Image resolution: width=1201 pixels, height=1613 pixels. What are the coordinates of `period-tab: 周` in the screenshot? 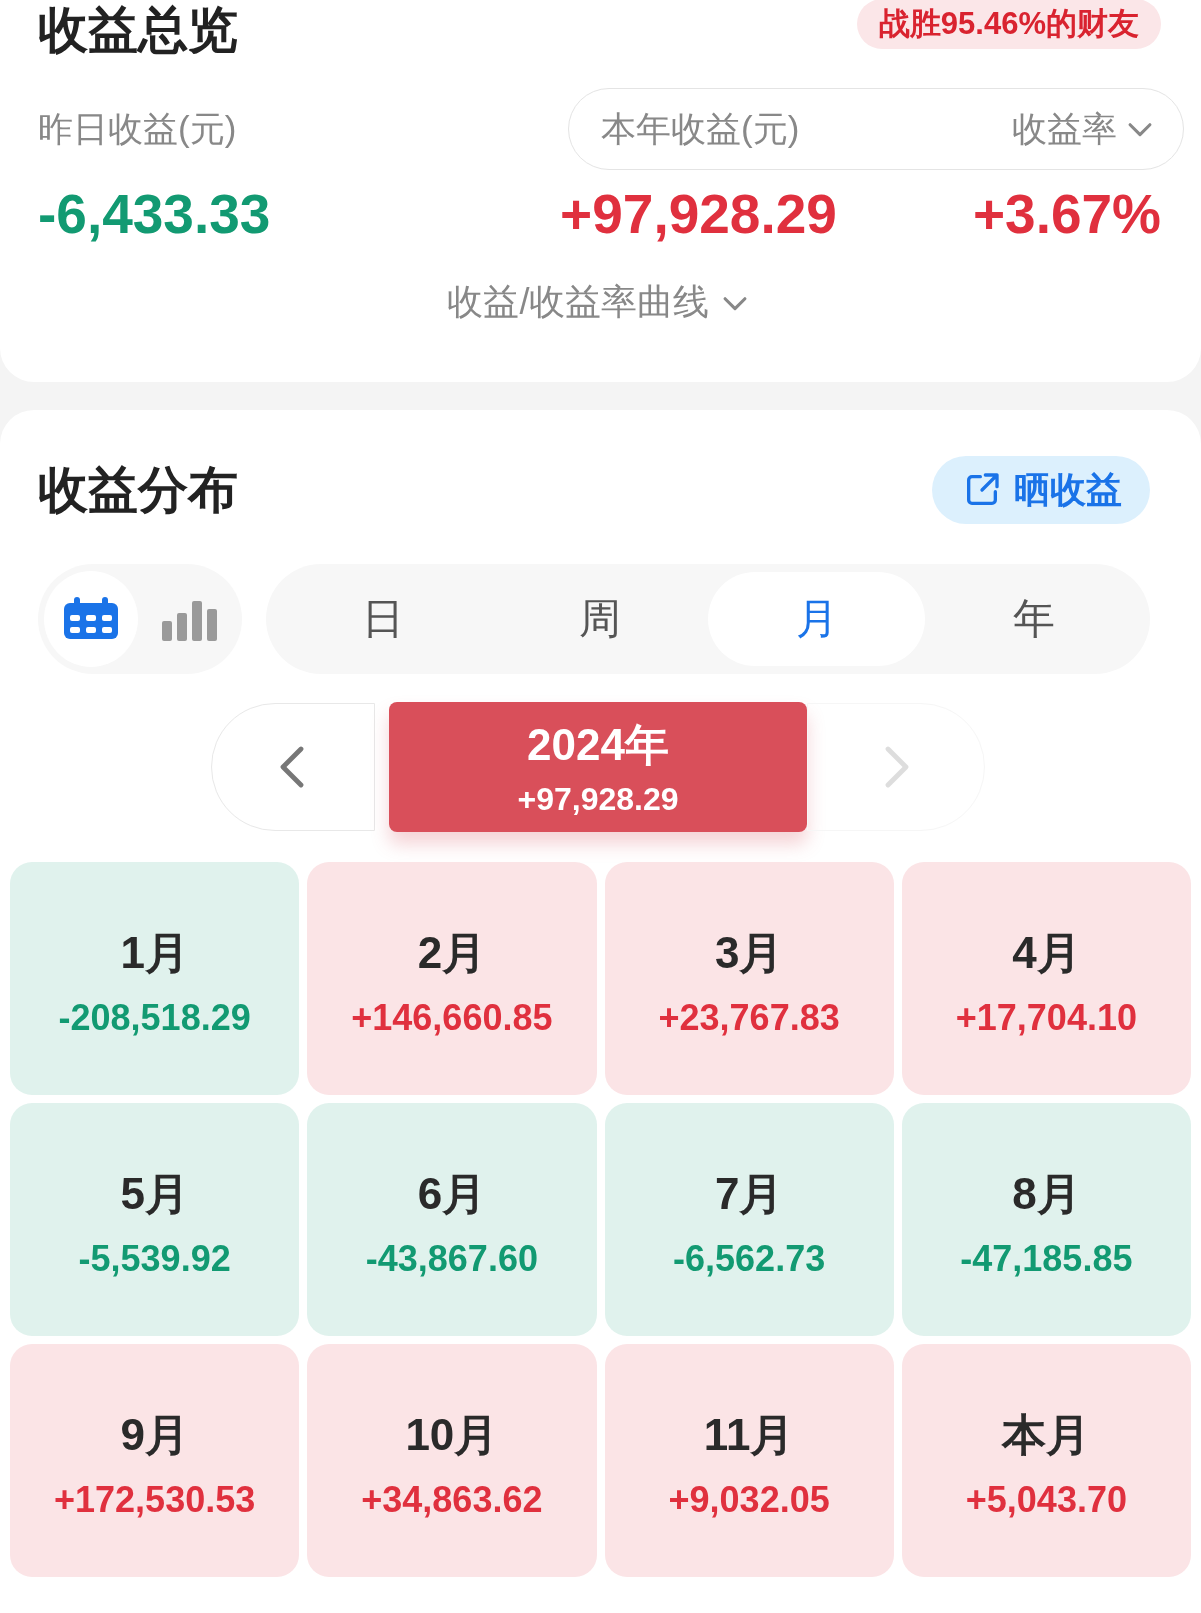 It's located at (599, 619).